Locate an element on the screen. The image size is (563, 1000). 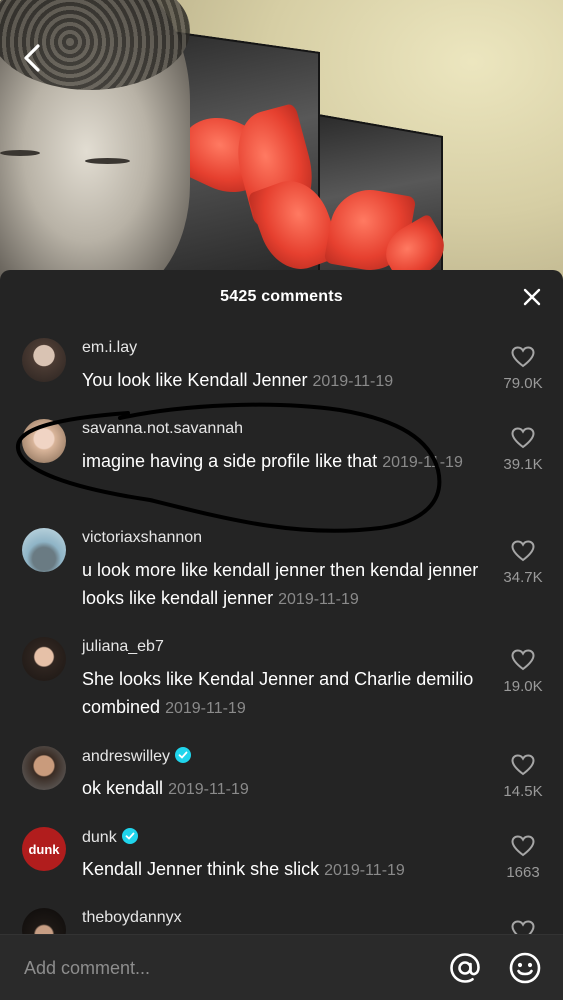
comment-username: andreswilley is located at coordinates (137, 756).